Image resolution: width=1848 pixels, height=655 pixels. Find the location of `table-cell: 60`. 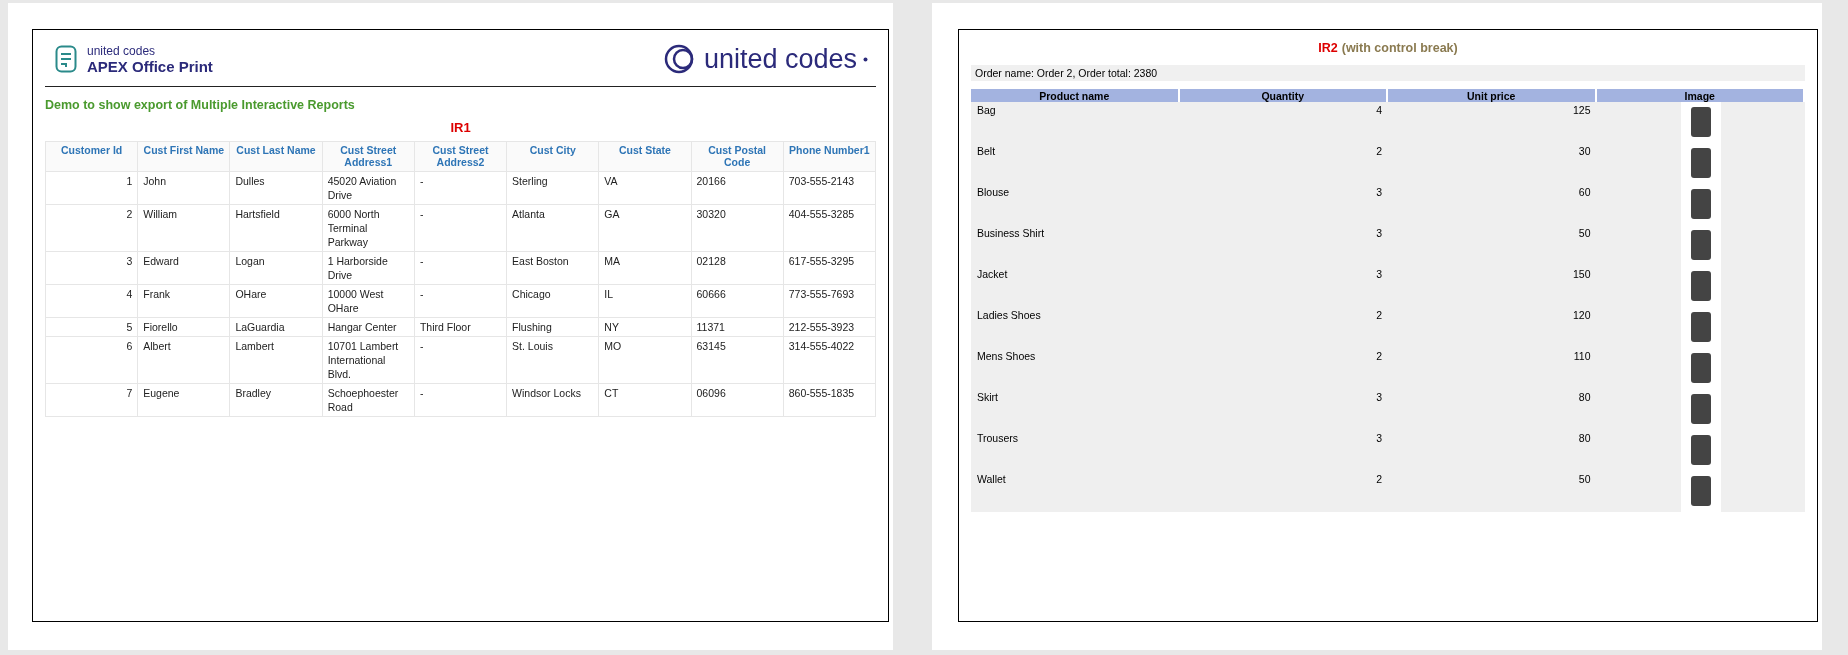

table-cell: 60 is located at coordinates (1492, 204).